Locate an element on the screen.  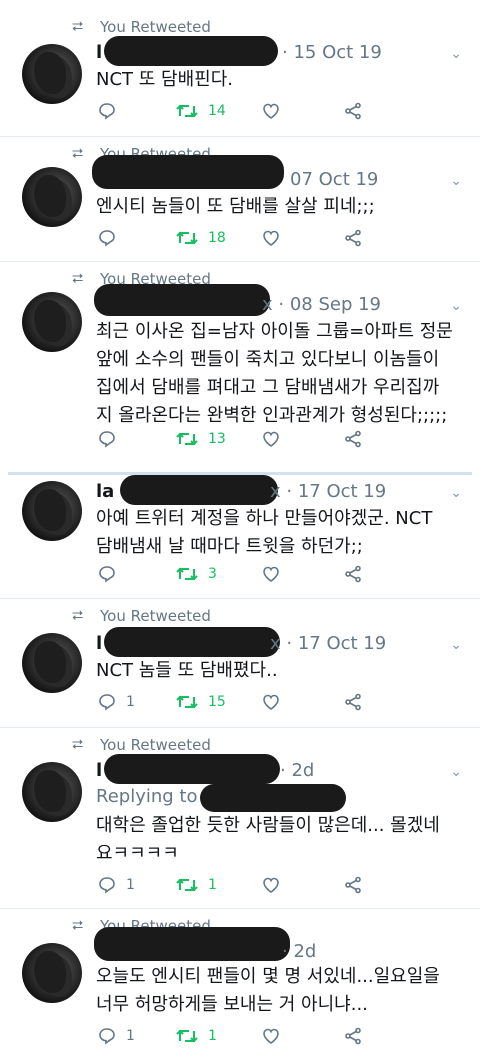
tweet-text-line: 지 올라온다는 완벽한 인과관계가 형성된다;;;;; is located at coordinates (272, 415).